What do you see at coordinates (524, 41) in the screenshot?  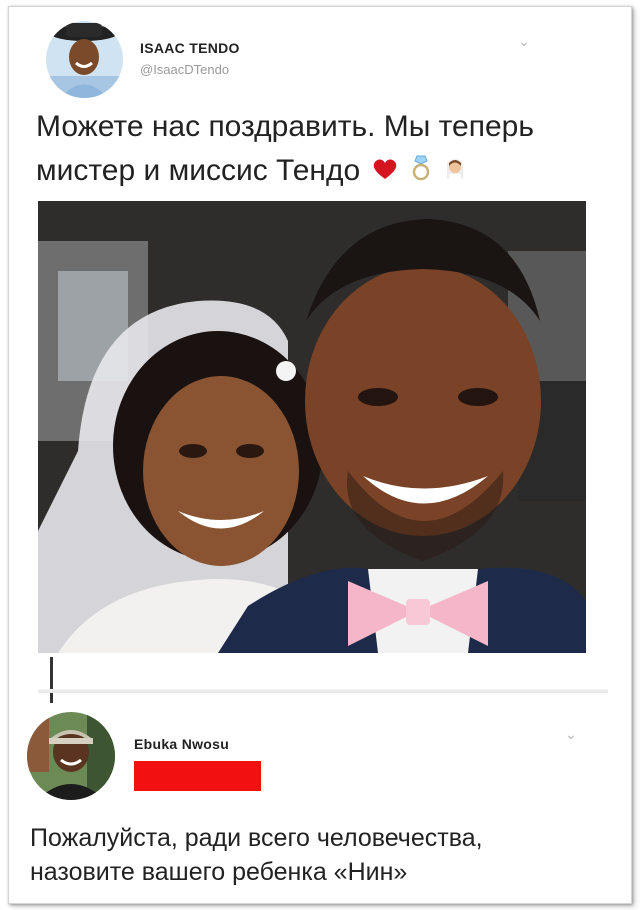 I see `chevron-down-icon: ⌄` at bounding box center [524, 41].